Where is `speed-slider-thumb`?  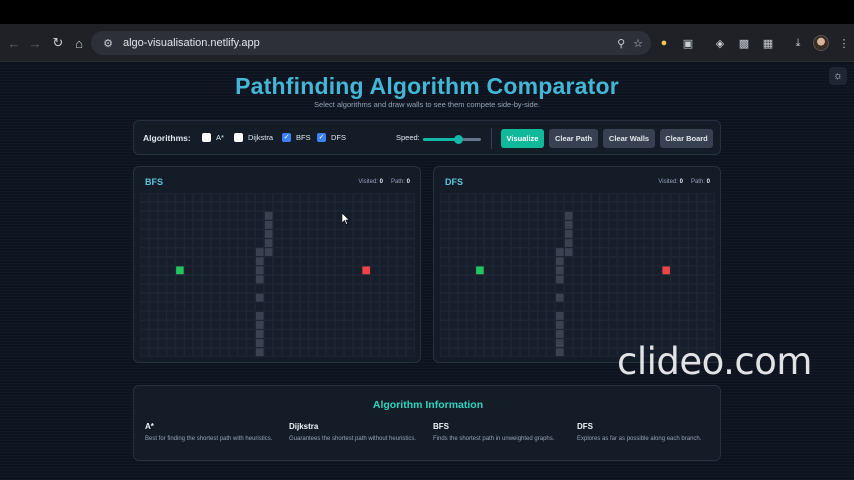 speed-slider-thumb is located at coordinates (458, 139).